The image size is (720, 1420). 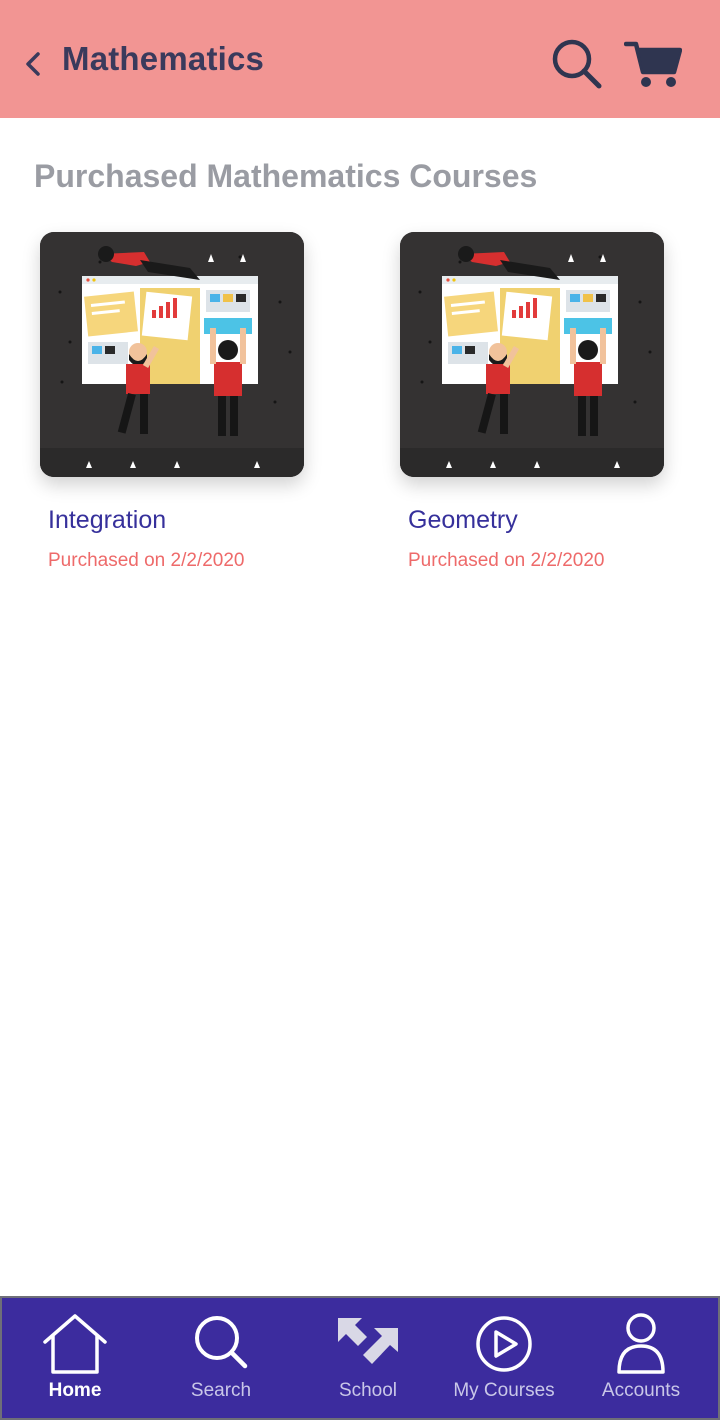 I want to click on app-header: Mathematics, so click(x=360, y=59).